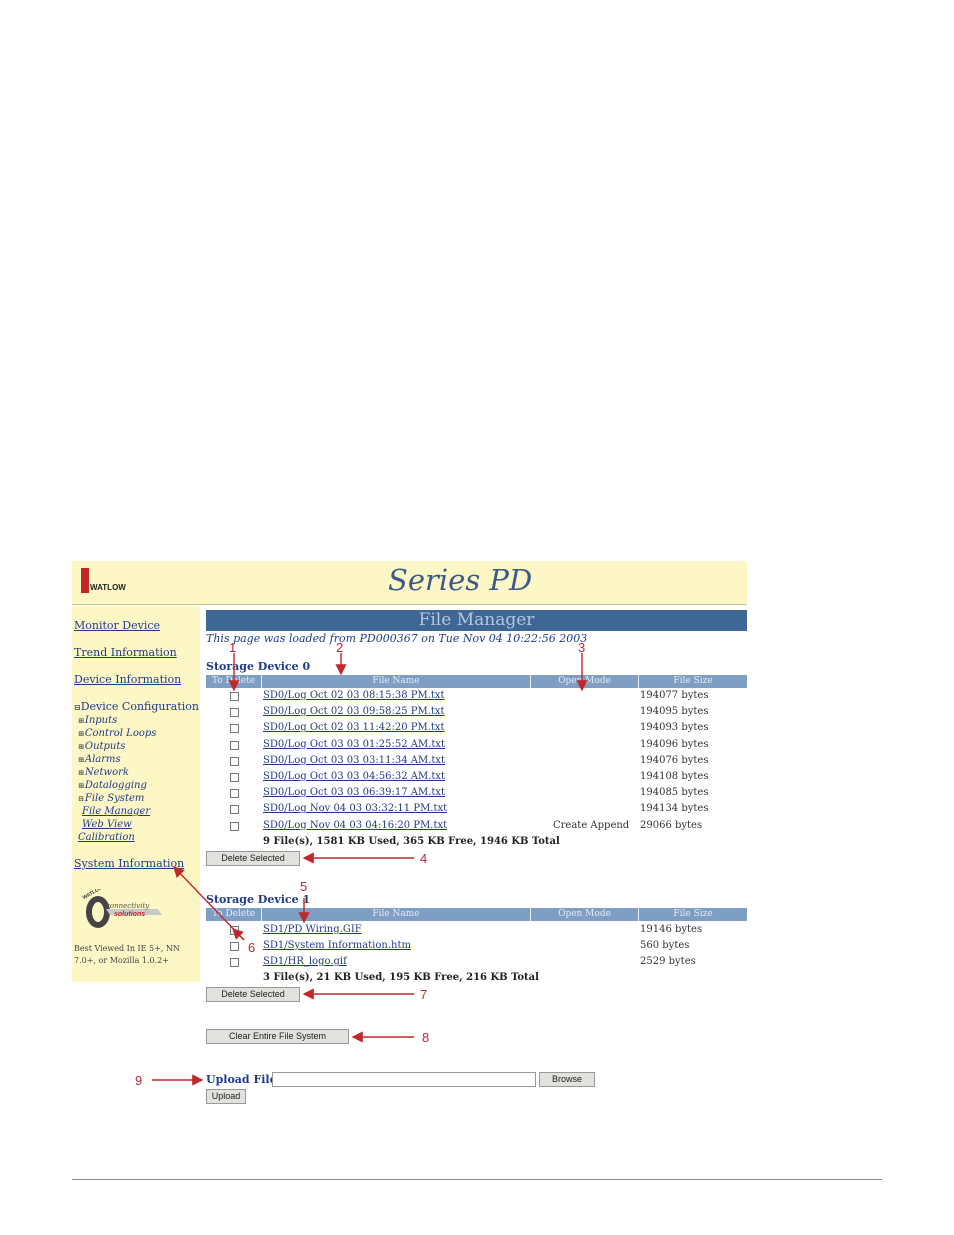  What do you see at coordinates (303, 886) in the screenshot?
I see `callout-5: 5` at bounding box center [303, 886].